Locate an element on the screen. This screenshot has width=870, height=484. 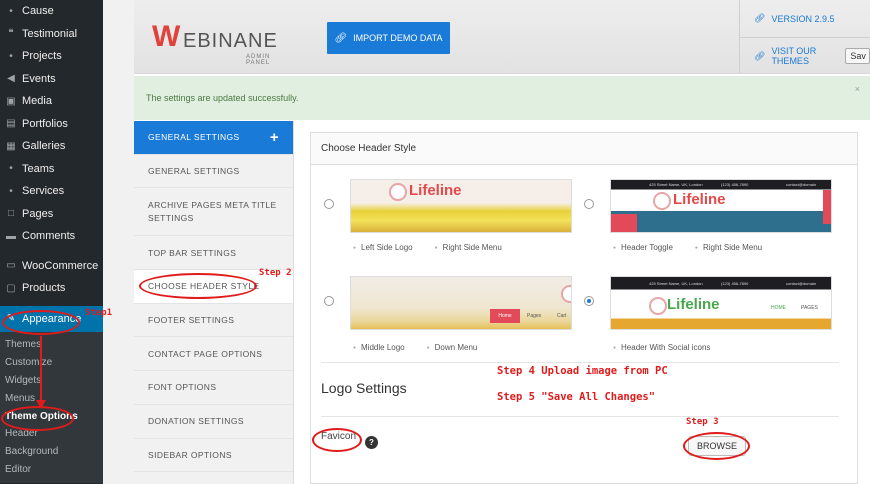
wp-menu-projects: • Projects is located at coordinates (51, 56).